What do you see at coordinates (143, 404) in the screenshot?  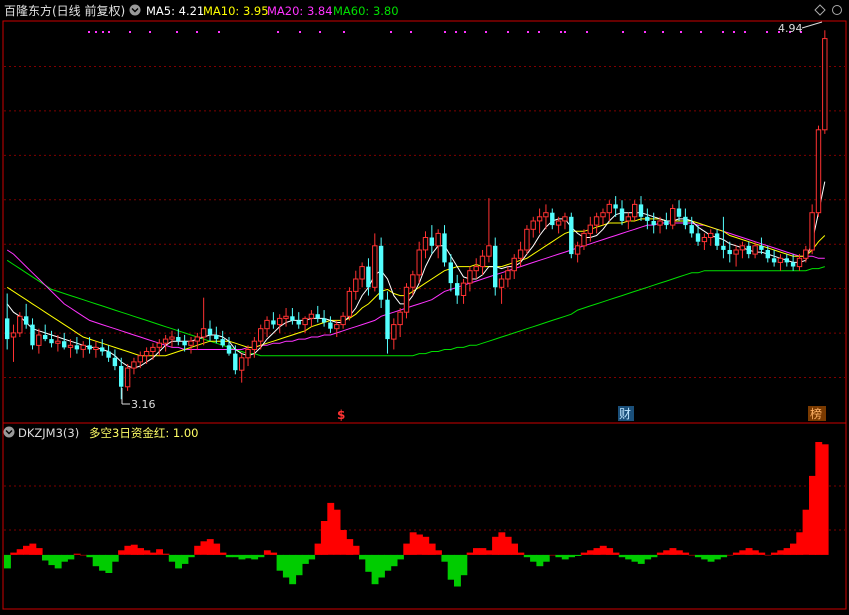 I see `low-price-label: 3.16` at bounding box center [143, 404].